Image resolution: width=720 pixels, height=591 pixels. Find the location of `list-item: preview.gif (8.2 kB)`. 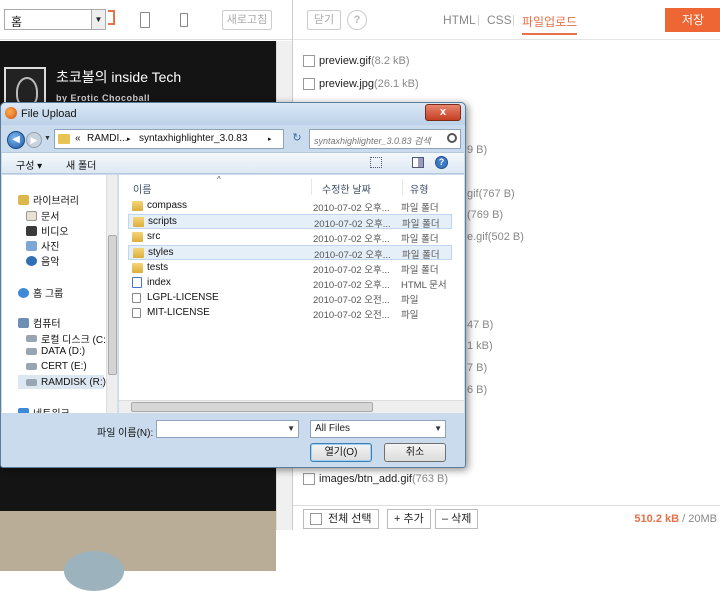

list-item: preview.gif (8.2 kB) is located at coordinates (356, 61).